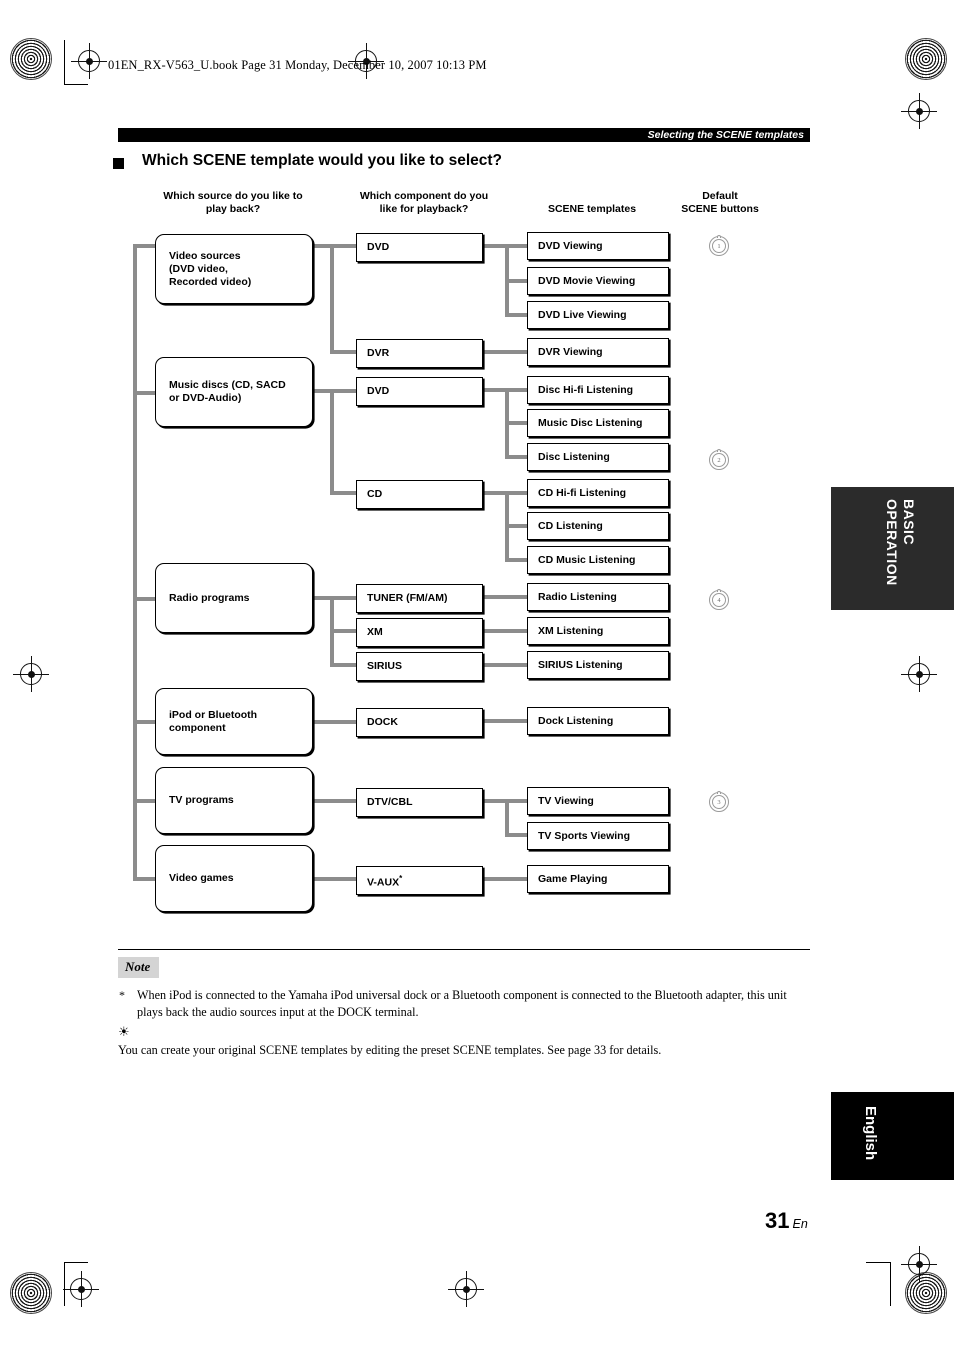 The width and height of the screenshot is (954, 1351). What do you see at coordinates (335, 801) in the screenshot?
I see `link-src5-out` at bounding box center [335, 801].